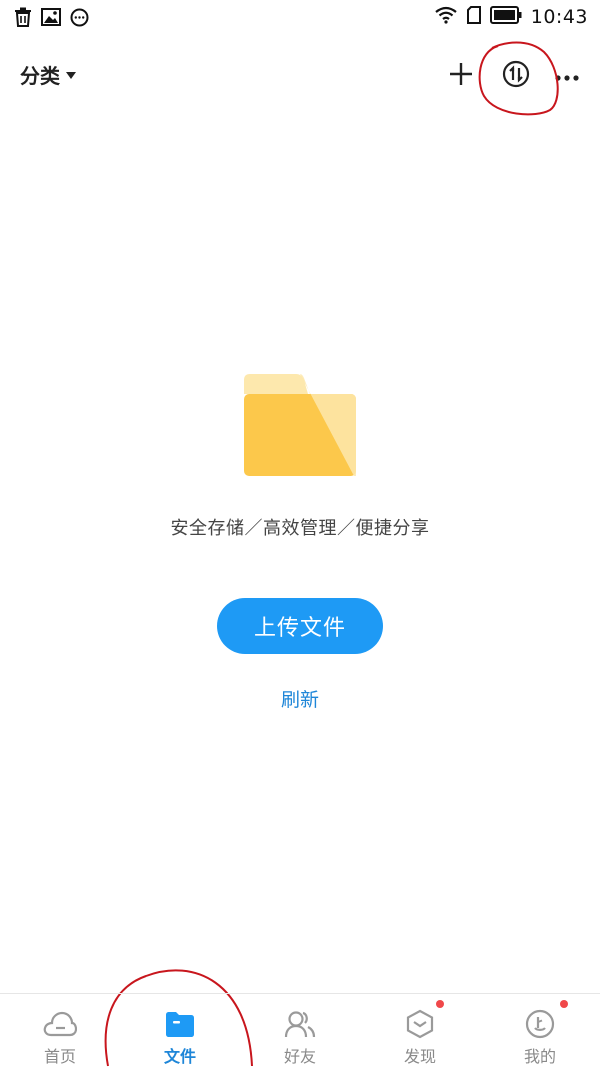 The image size is (600, 1067). I want to click on nav-item-discover: 发现, so click(420, 1030).